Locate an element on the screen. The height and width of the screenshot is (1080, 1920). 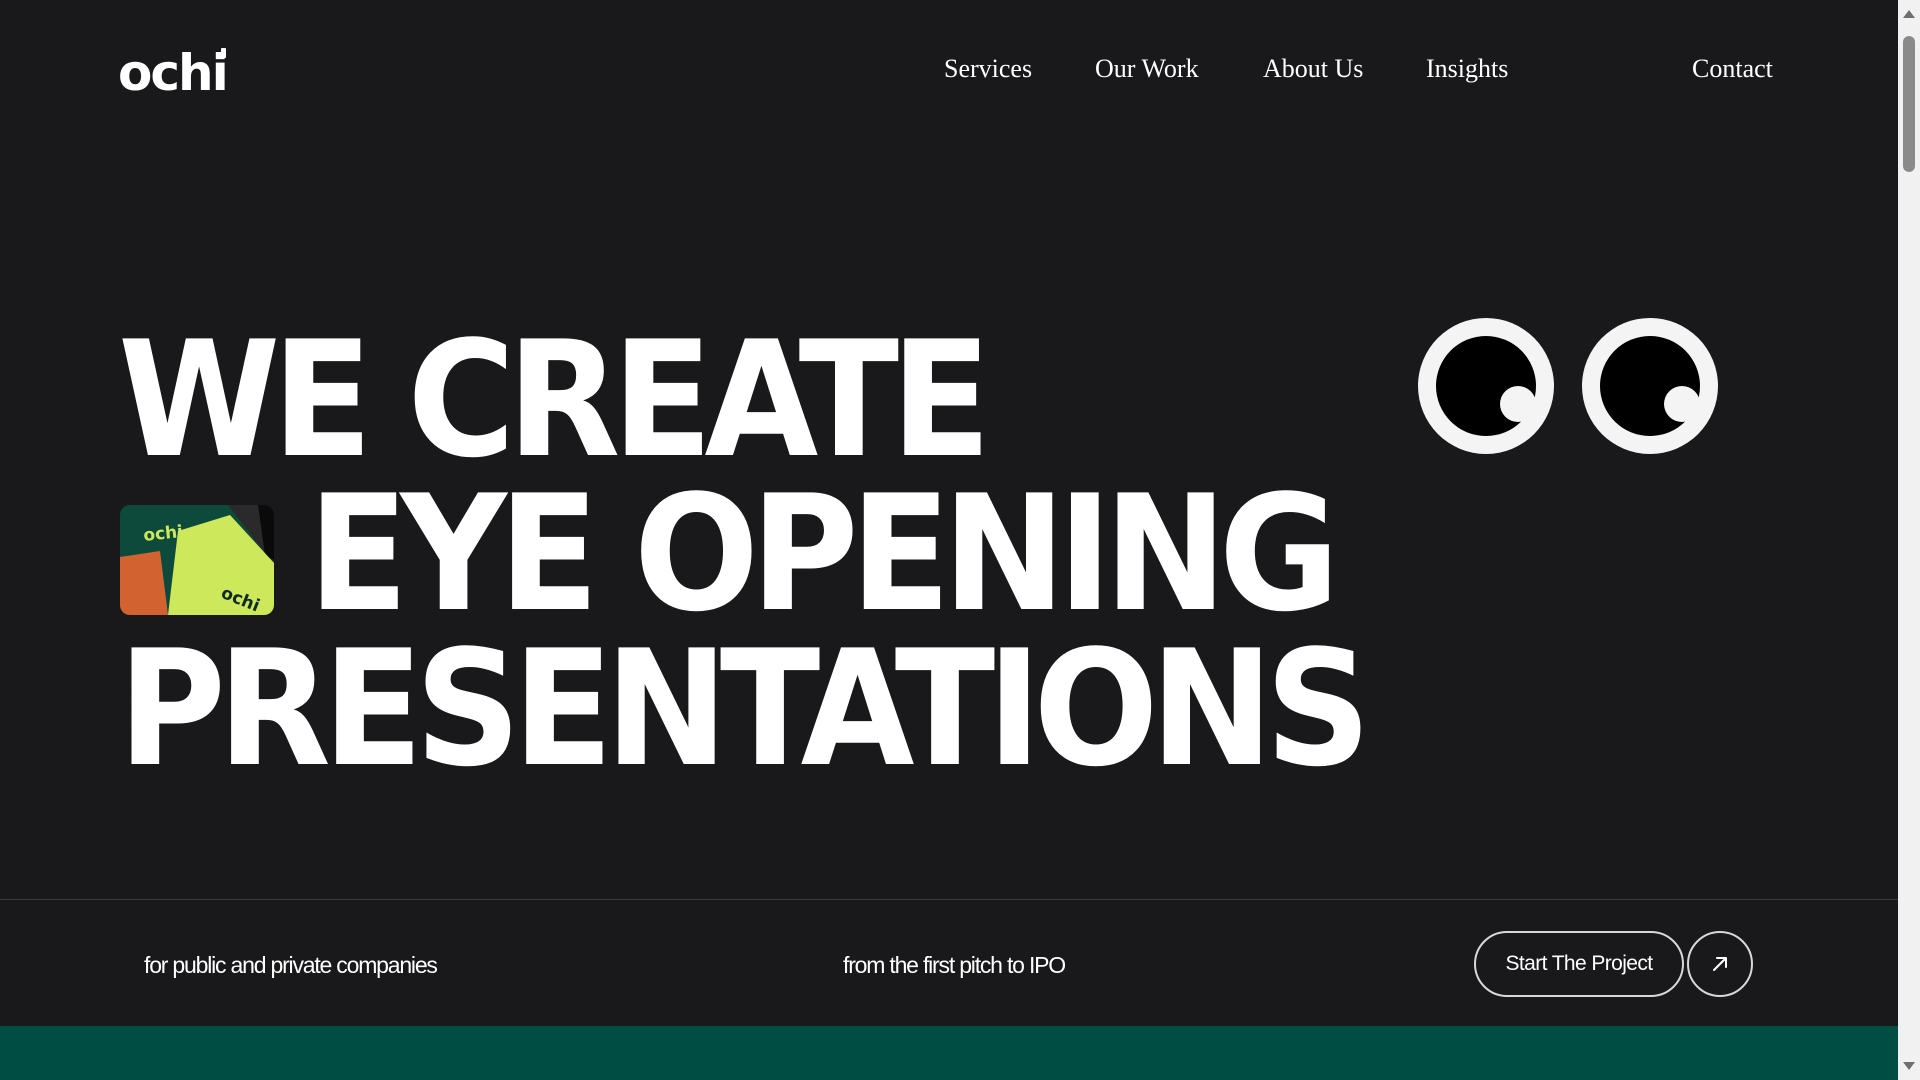
ochi-logo: ochi is located at coordinates (174, 73).